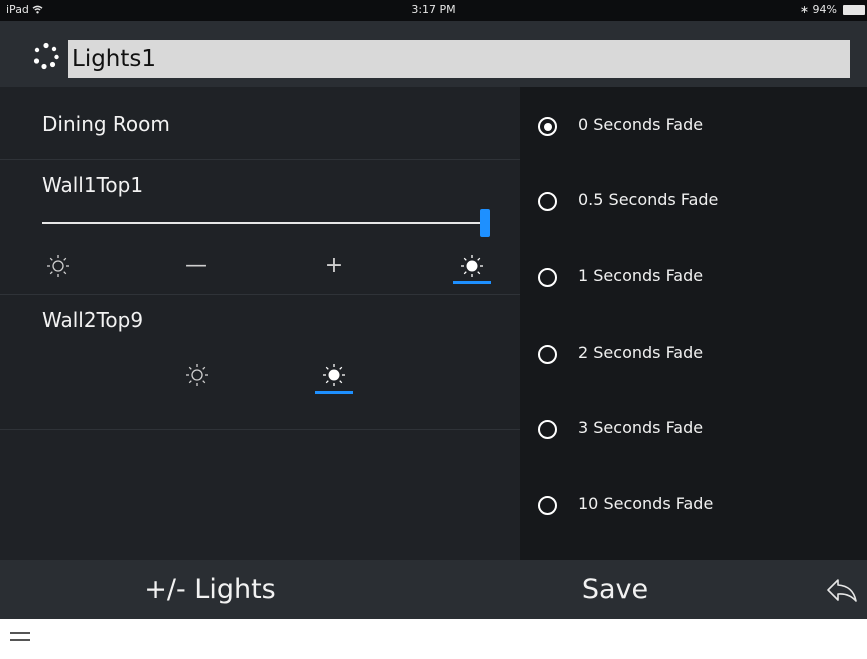 The width and height of the screenshot is (867, 659). Describe the element at coordinates (334, 392) in the screenshot. I see `wall2-on-indicator` at that location.